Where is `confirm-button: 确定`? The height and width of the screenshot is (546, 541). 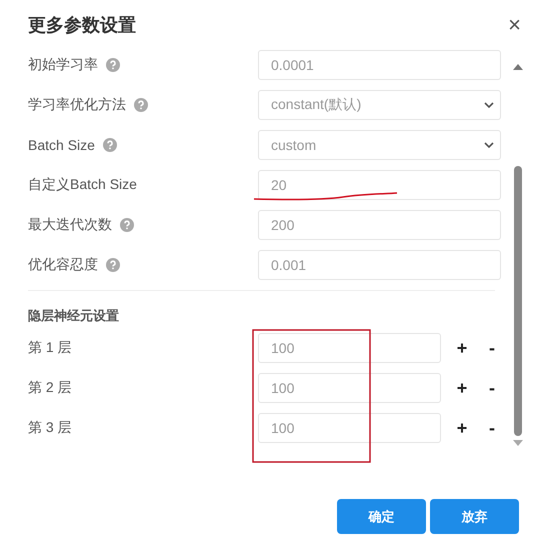
confirm-button: 确定 is located at coordinates (381, 516).